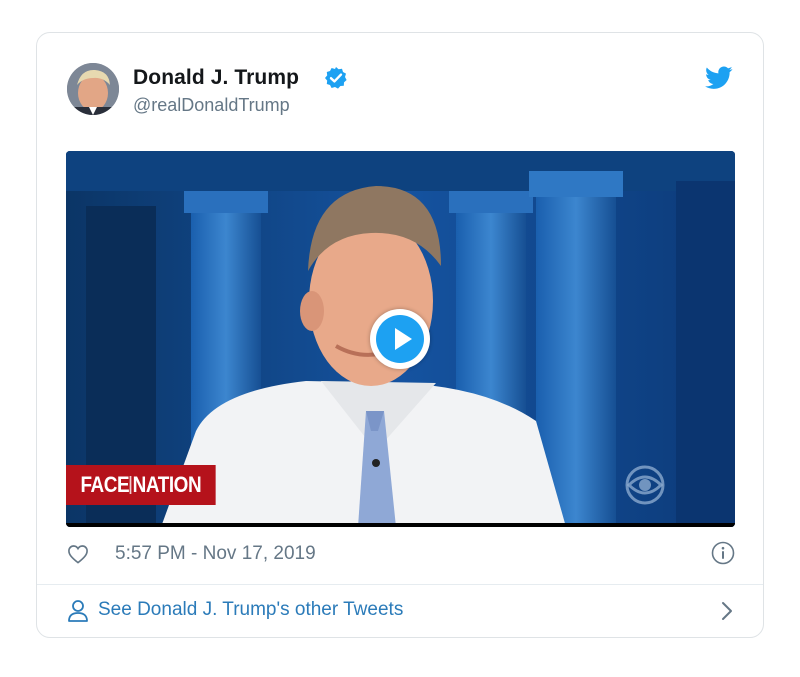 The image size is (800, 677). I want to click on info-icon, so click(723, 553).